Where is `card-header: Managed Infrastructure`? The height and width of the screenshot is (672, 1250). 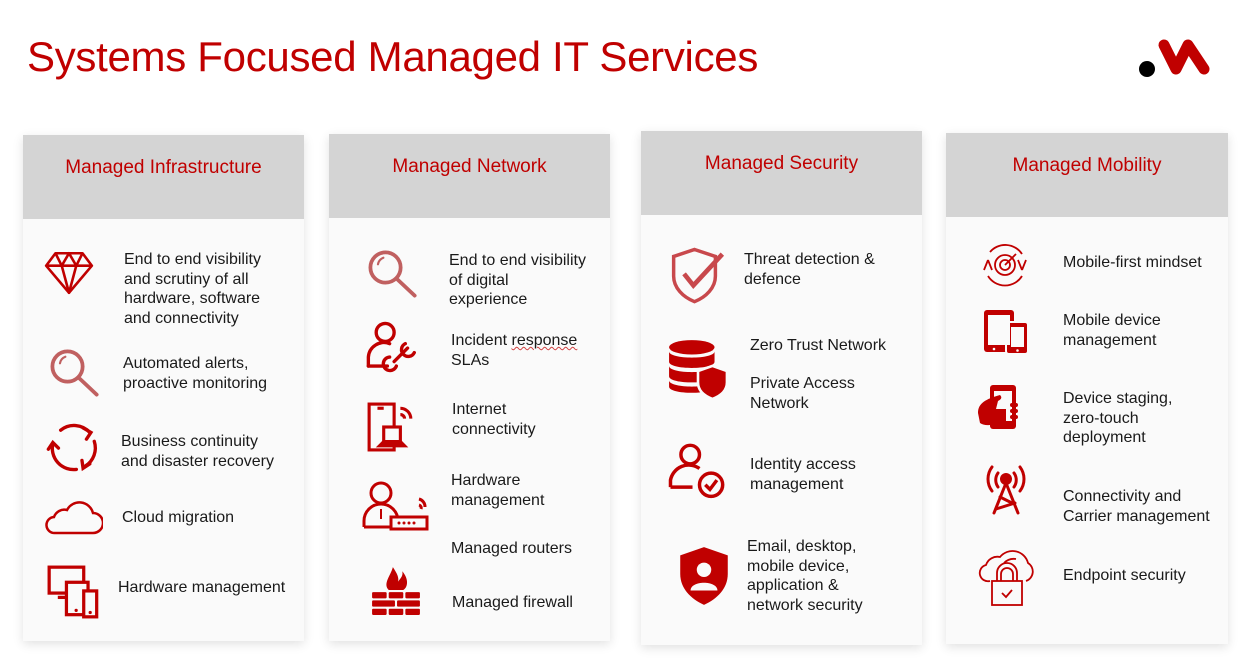 card-header: Managed Infrastructure is located at coordinates (163, 177).